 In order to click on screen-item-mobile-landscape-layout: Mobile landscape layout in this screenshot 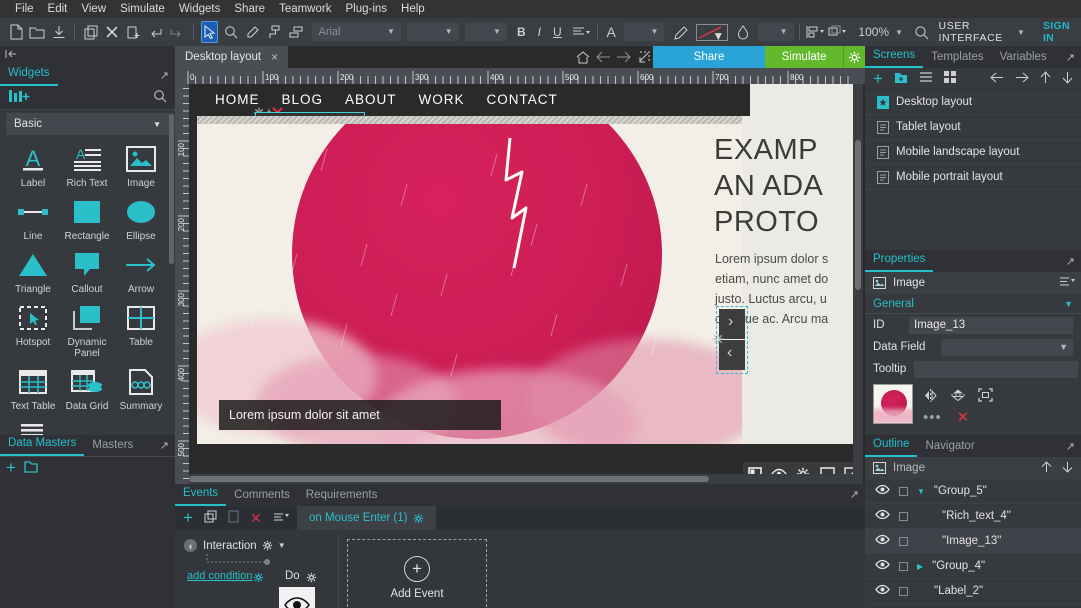, I will do `click(973, 152)`.